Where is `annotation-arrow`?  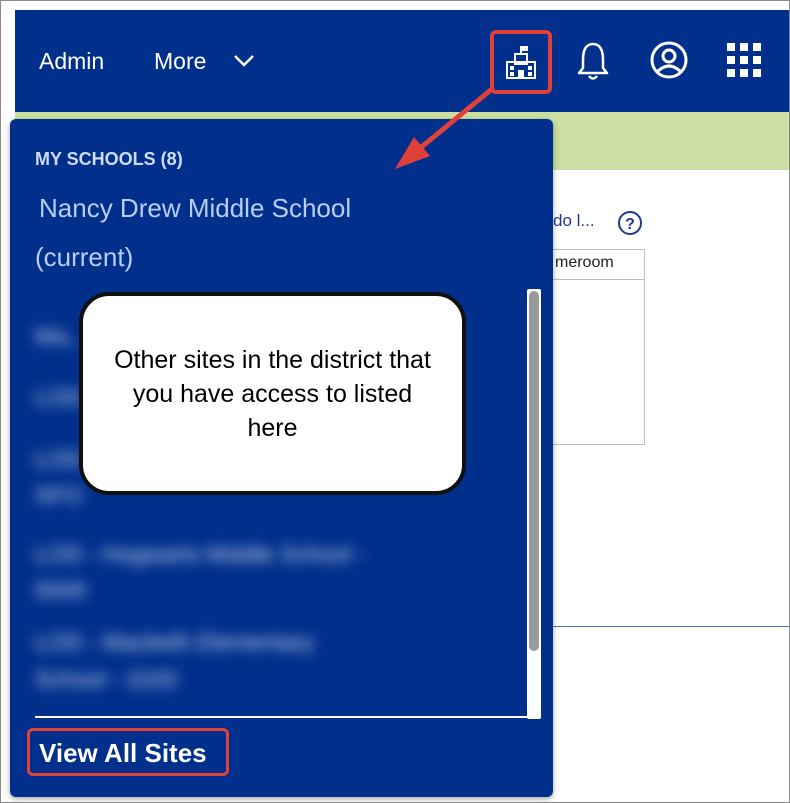
annotation-arrow is located at coordinates (445, 127).